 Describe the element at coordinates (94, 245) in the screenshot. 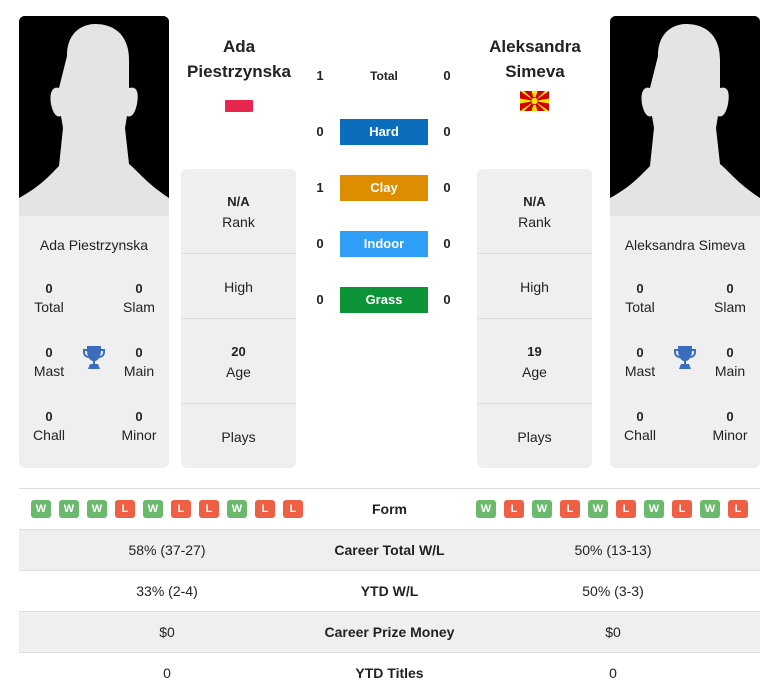

I see `player1-card-name: Ada Piestrzynska` at that location.